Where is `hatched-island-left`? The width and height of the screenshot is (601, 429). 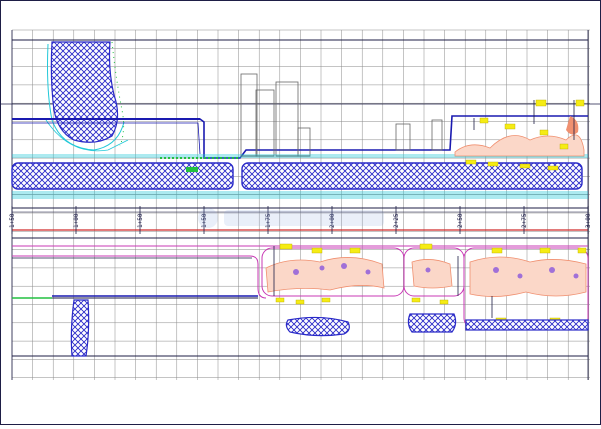
hatched-island-left is located at coordinates (317, 326).